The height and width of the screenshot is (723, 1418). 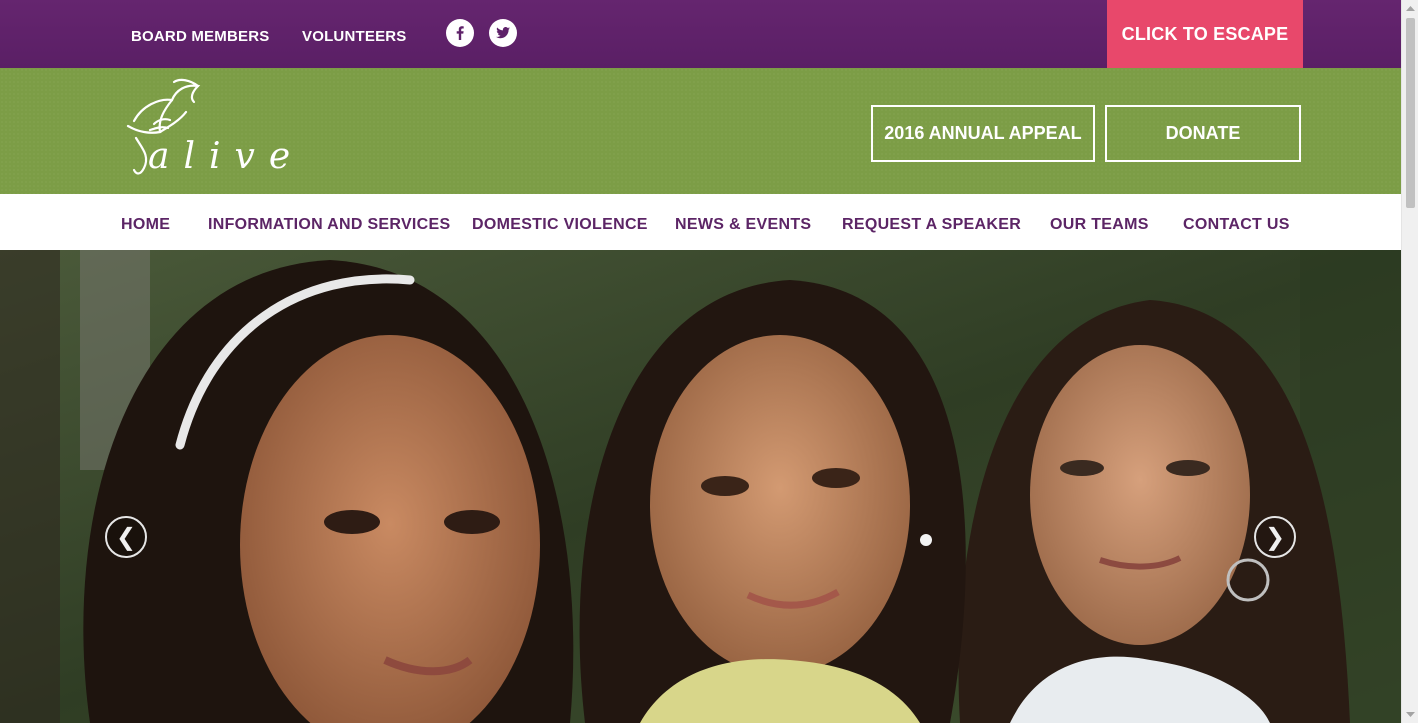 What do you see at coordinates (145, 225) in the screenshot?
I see `nav-home: HOME` at bounding box center [145, 225].